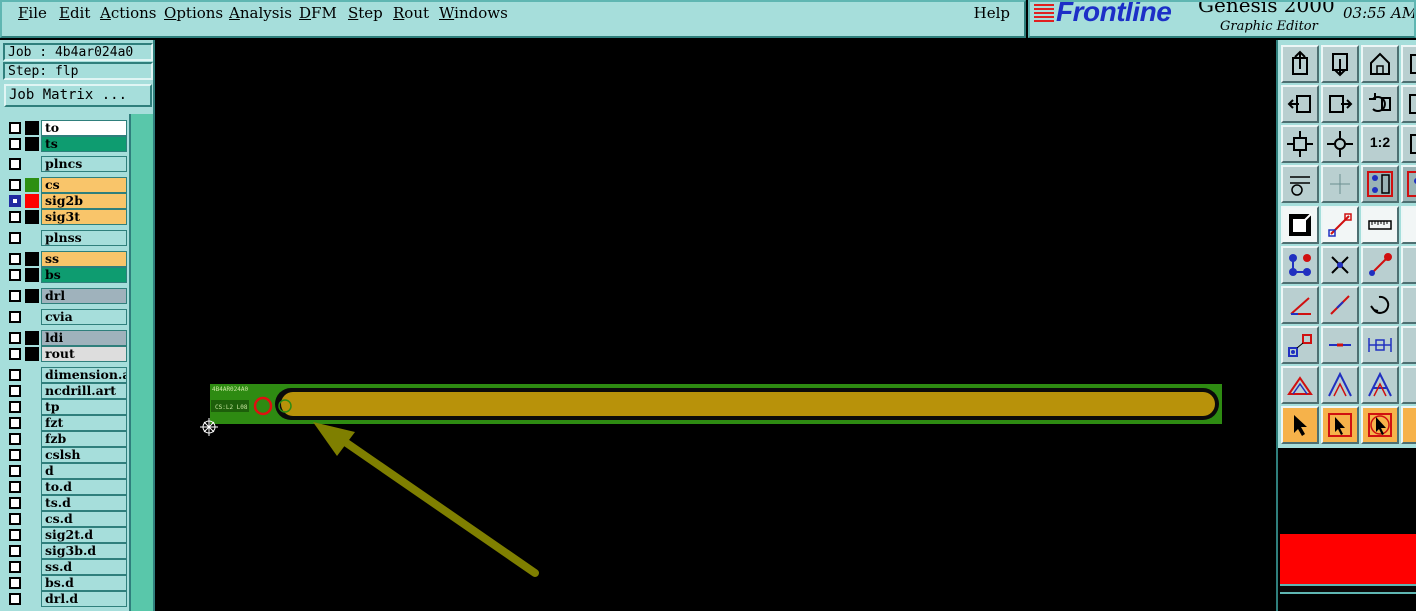 The width and height of the screenshot is (1416, 611). Describe the element at coordinates (193, 13) in the screenshot. I see `menu-options: Options` at that location.